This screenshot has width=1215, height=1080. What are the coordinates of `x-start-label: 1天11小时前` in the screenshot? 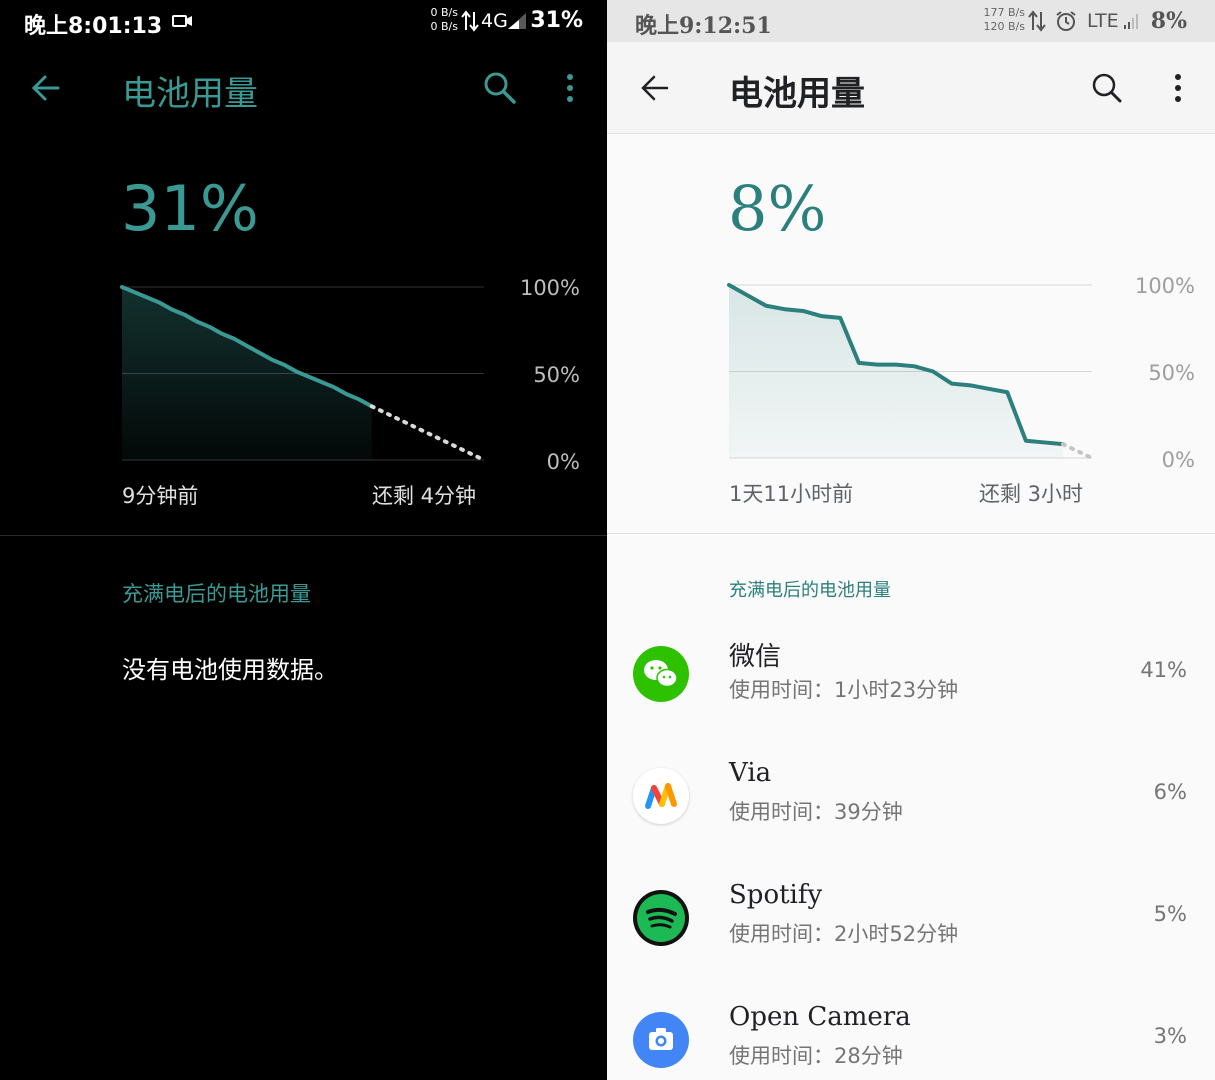 It's located at (791, 494).